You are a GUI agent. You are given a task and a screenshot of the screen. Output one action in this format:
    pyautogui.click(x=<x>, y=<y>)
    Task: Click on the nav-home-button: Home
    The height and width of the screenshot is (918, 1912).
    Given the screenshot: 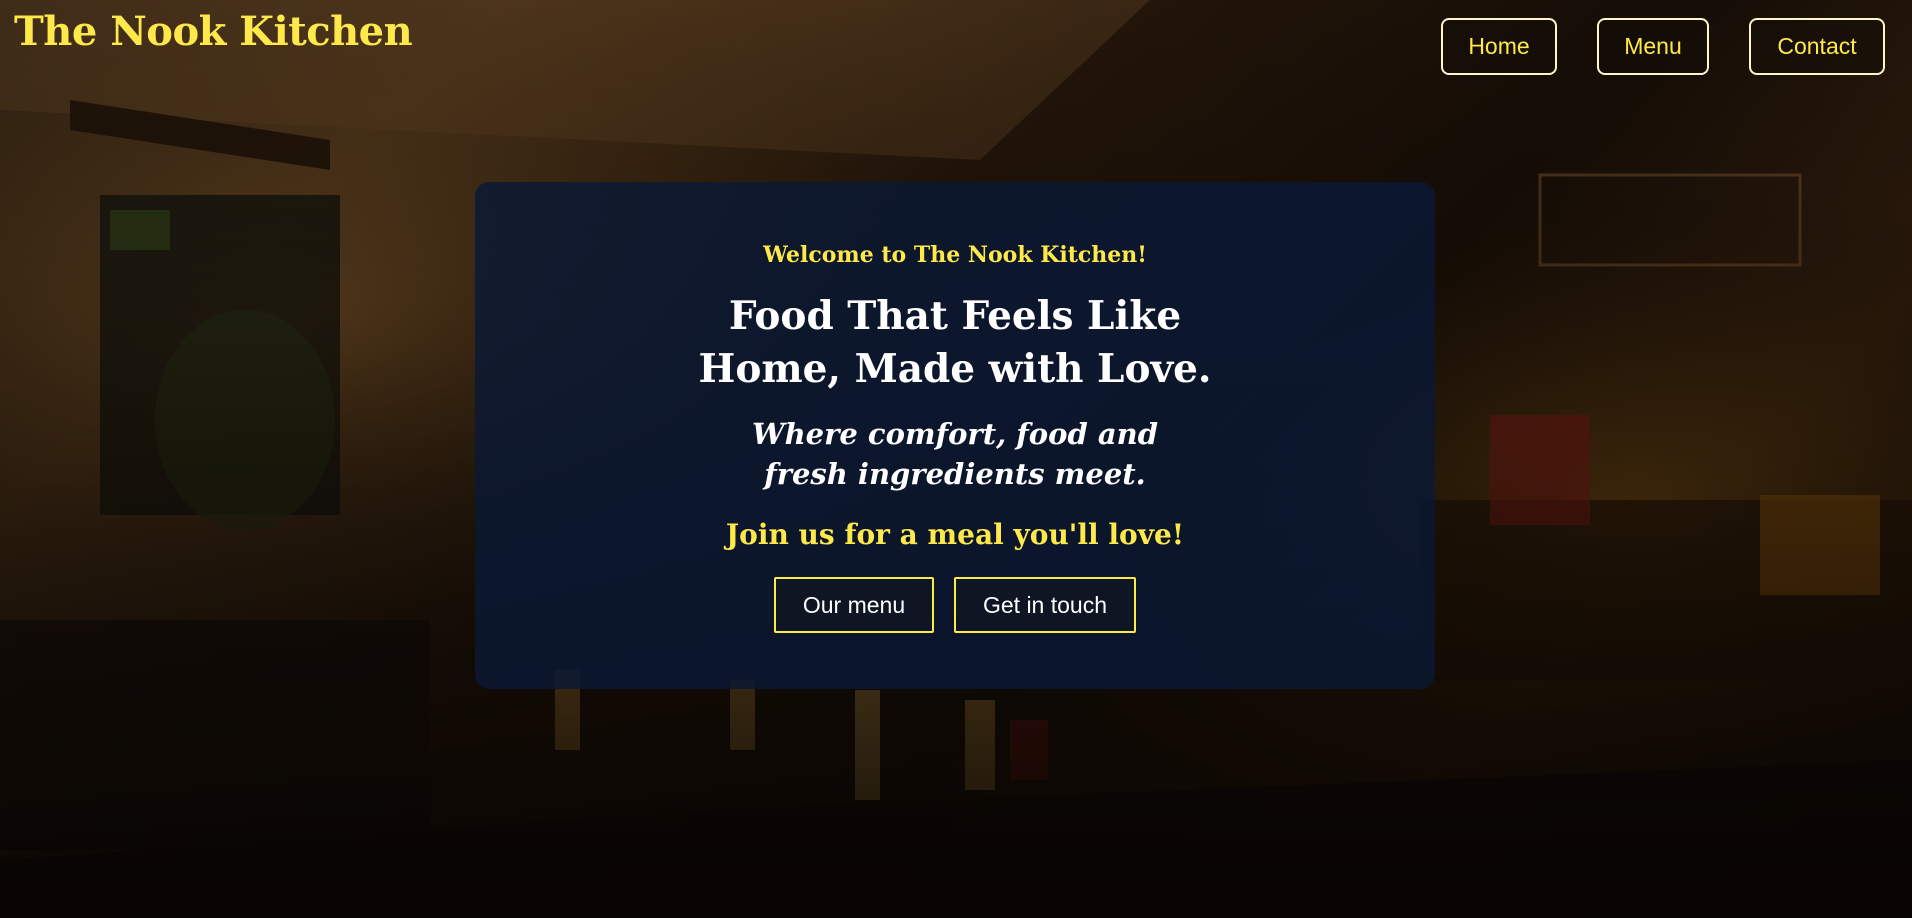 What is the action you would take?
    pyautogui.click(x=1499, y=46)
    